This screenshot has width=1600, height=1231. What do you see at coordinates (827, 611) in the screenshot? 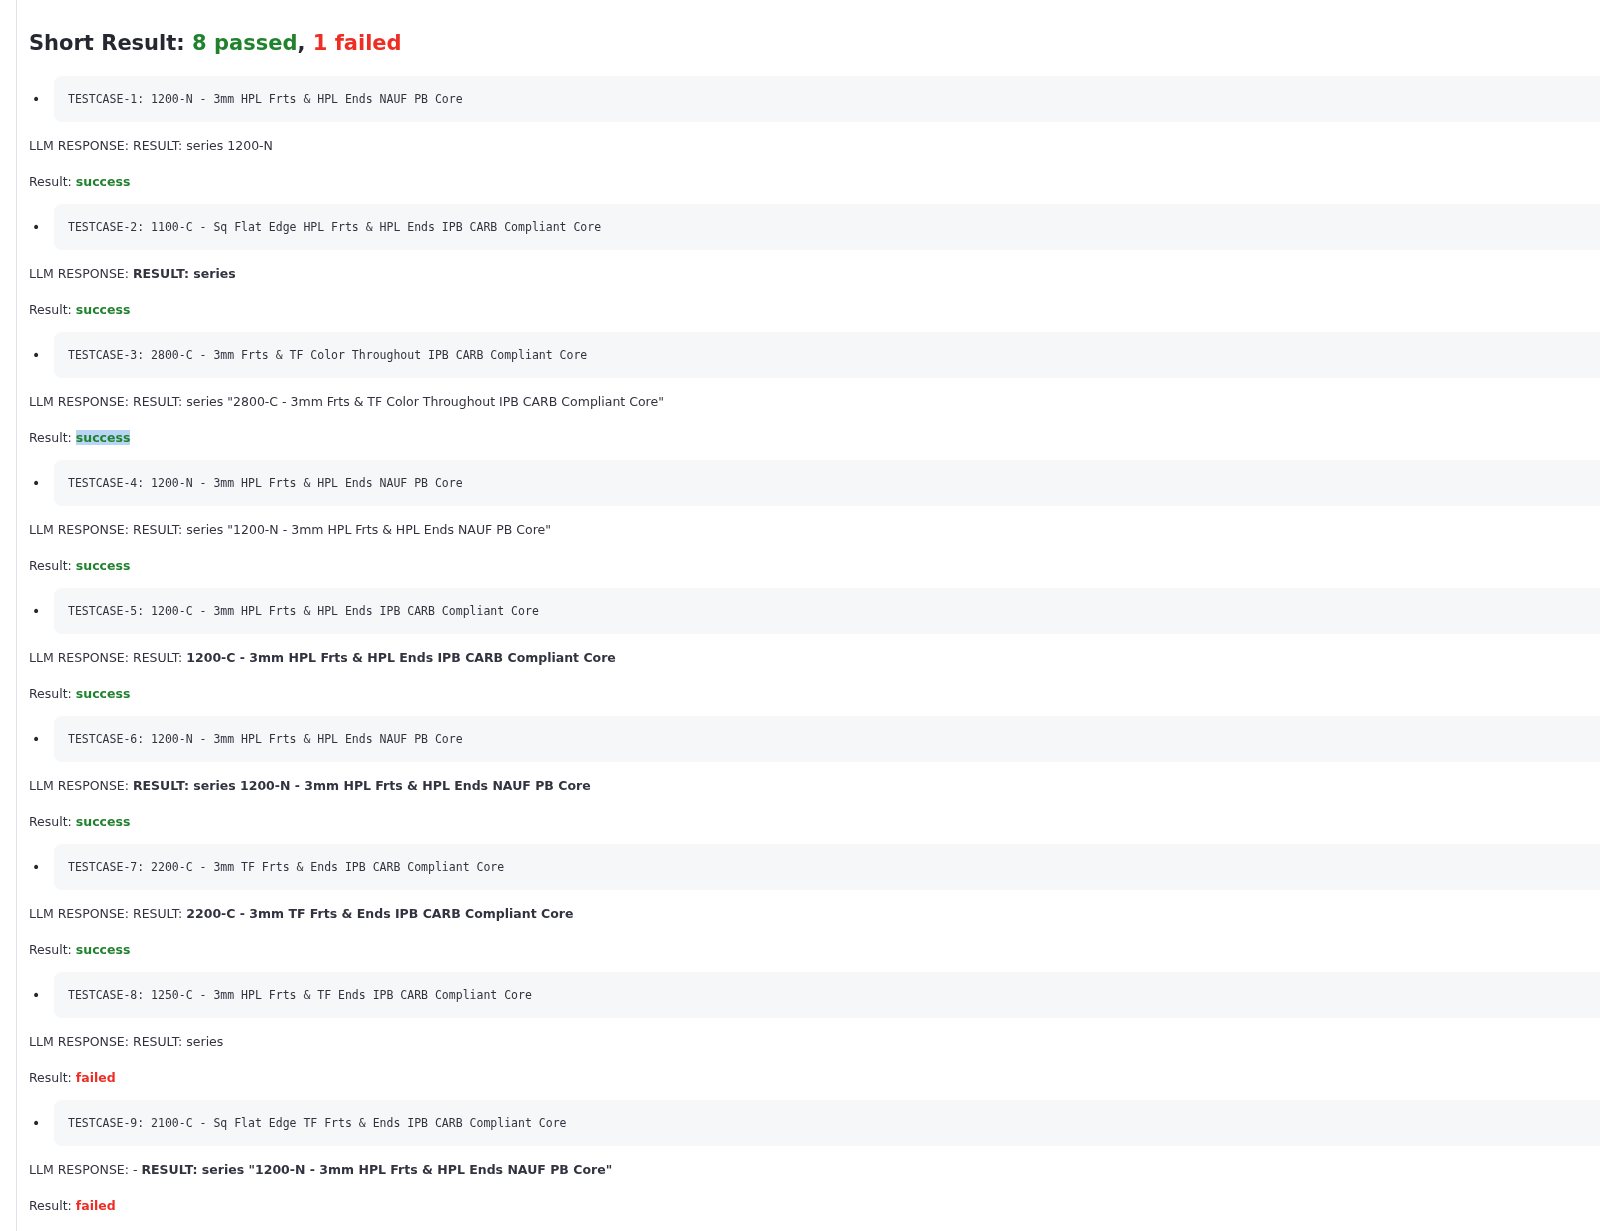
I see `code-block: TESTCASE-5: 1200-C - 3mm HPL Frts & HPL Ends IPB CARB Compliant Core` at bounding box center [827, 611].